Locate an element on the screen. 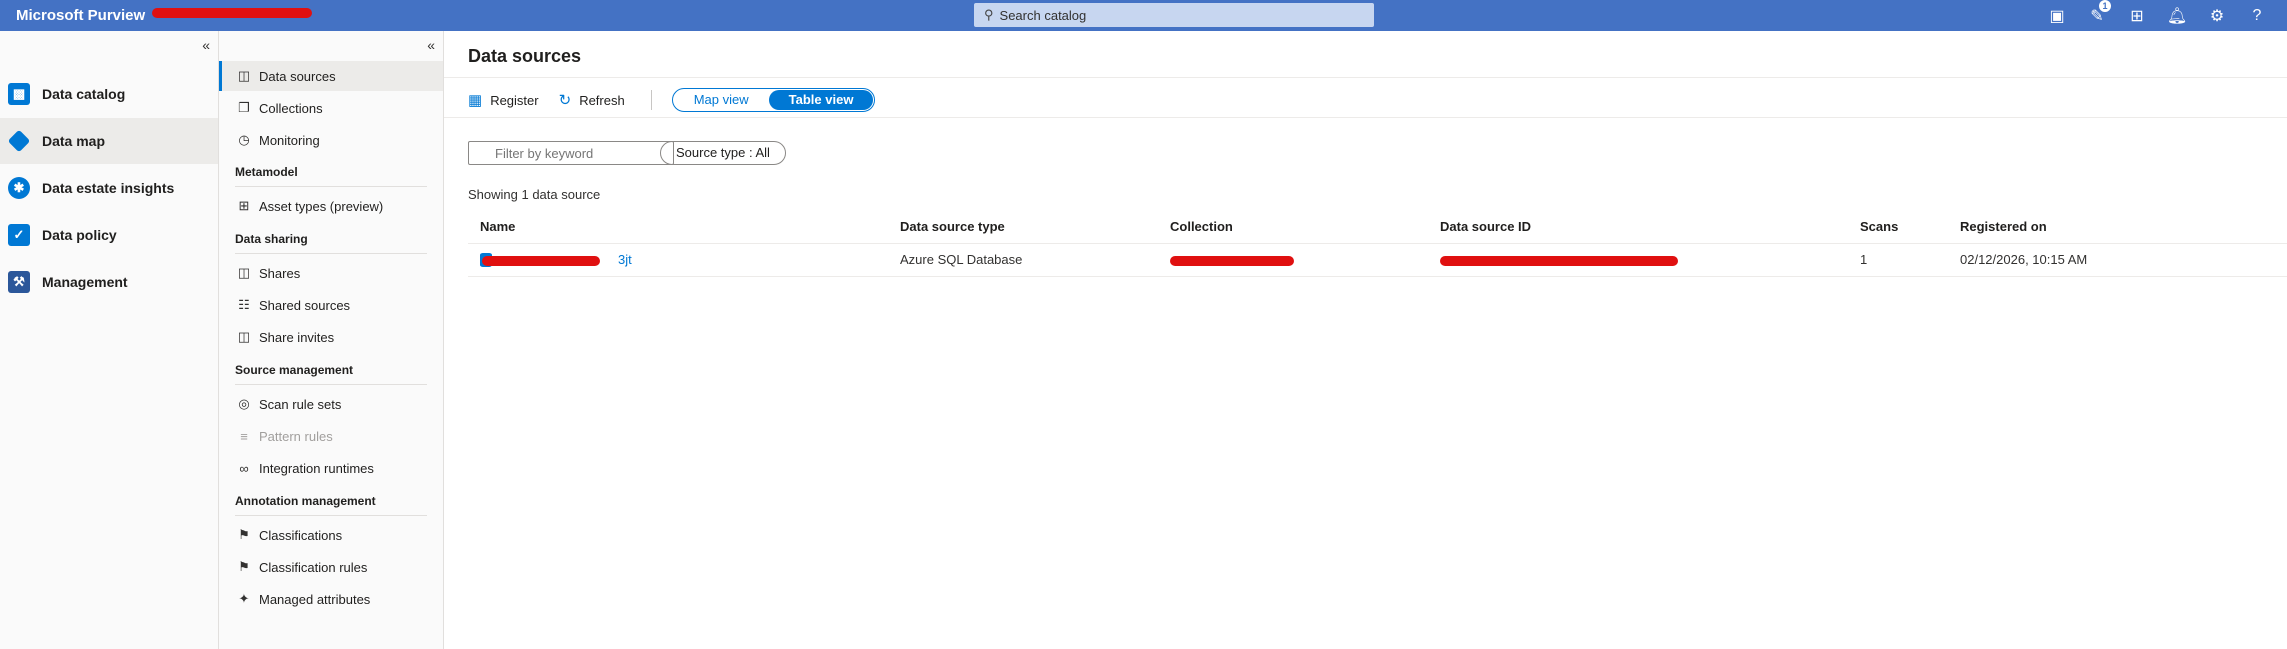  asset-types-icon: ⊞ is located at coordinates (244, 205).